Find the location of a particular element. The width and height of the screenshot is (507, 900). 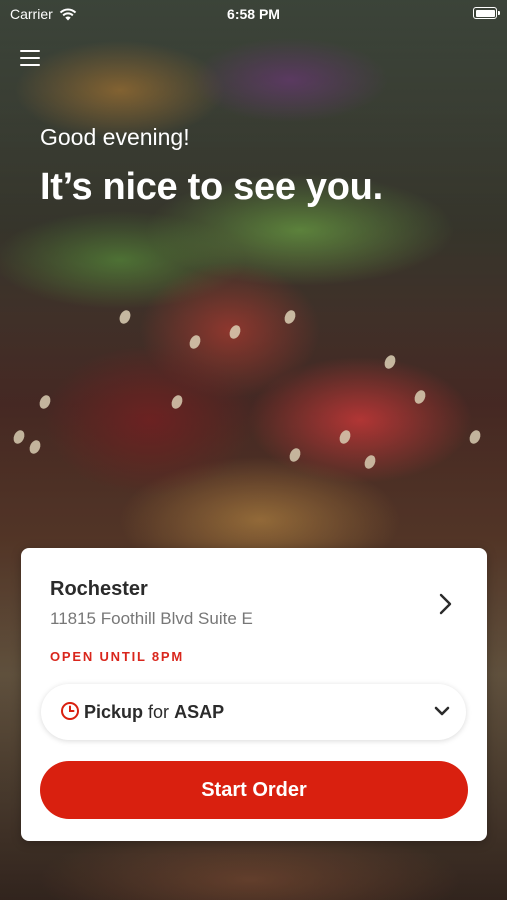

store-location-row: Rochester 11815 Foothill Blvd Suite E is located at coordinates (258, 603).